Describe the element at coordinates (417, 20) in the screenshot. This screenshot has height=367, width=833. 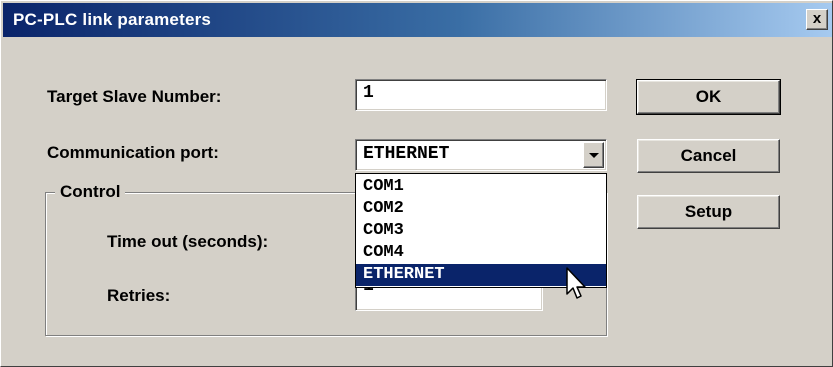
I see `title-bar: PC-PLC link parameters x` at that location.